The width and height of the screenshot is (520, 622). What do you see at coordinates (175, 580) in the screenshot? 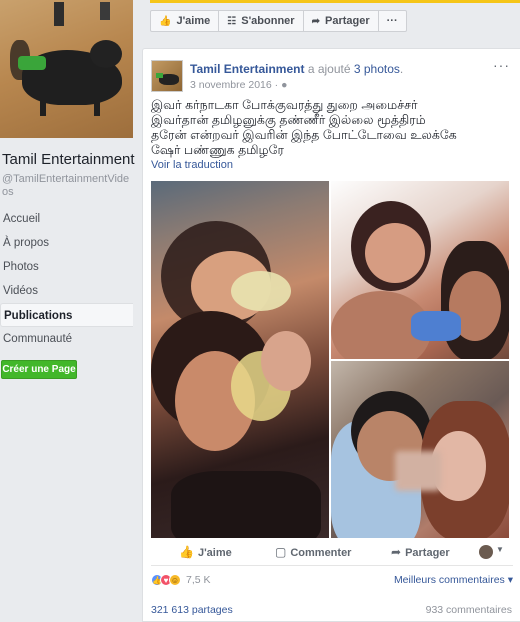
I see `haha-reaction-icon: ☺` at bounding box center [175, 580].